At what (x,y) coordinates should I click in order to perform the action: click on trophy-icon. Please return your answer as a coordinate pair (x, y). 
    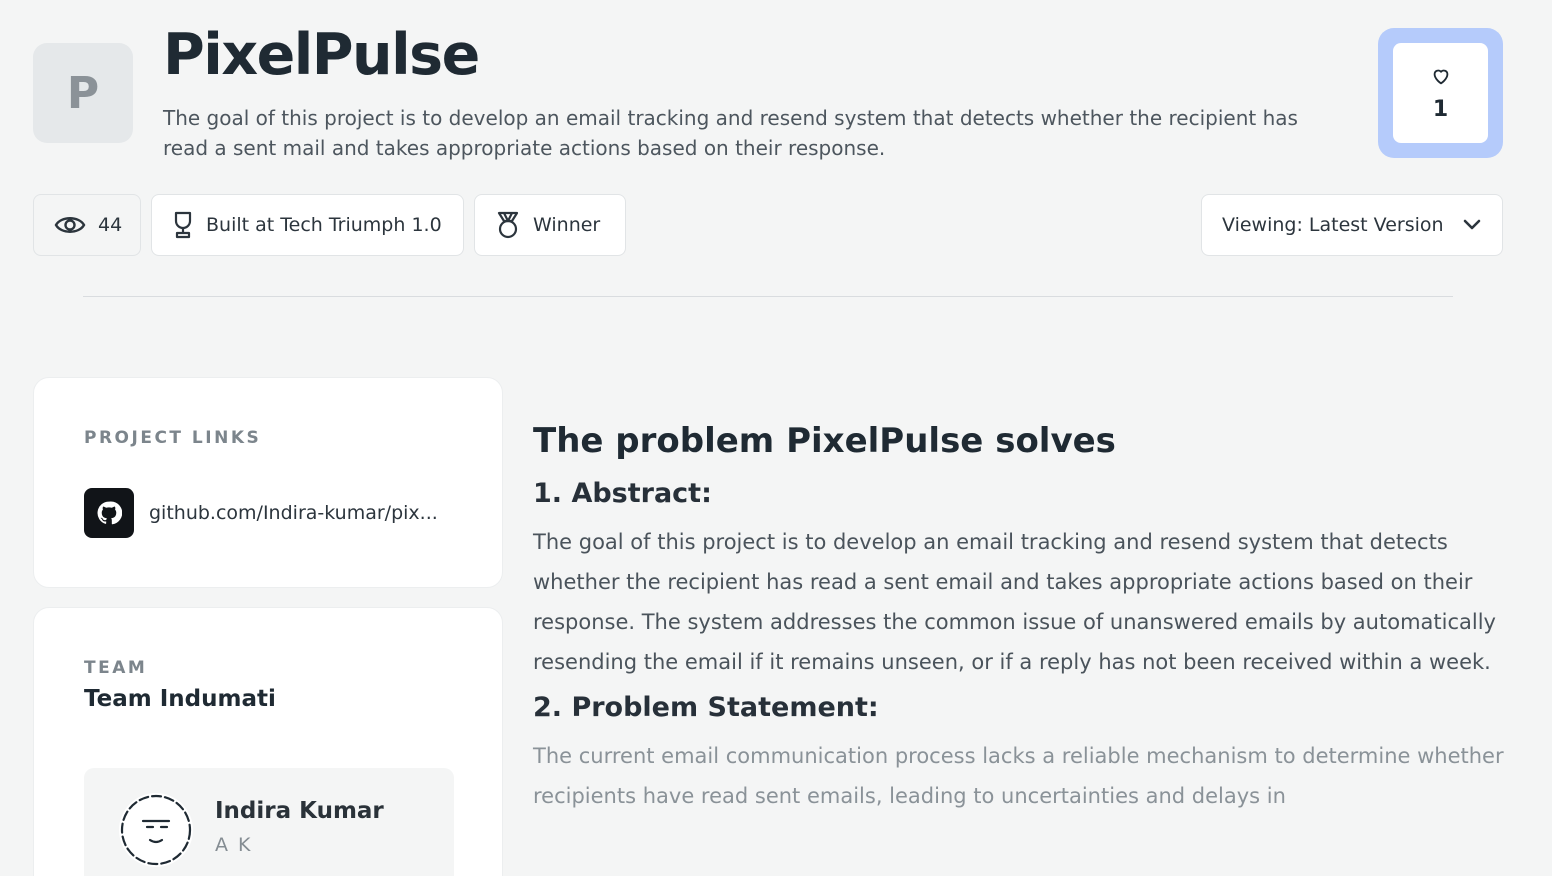
    Looking at the image, I should click on (183, 225).